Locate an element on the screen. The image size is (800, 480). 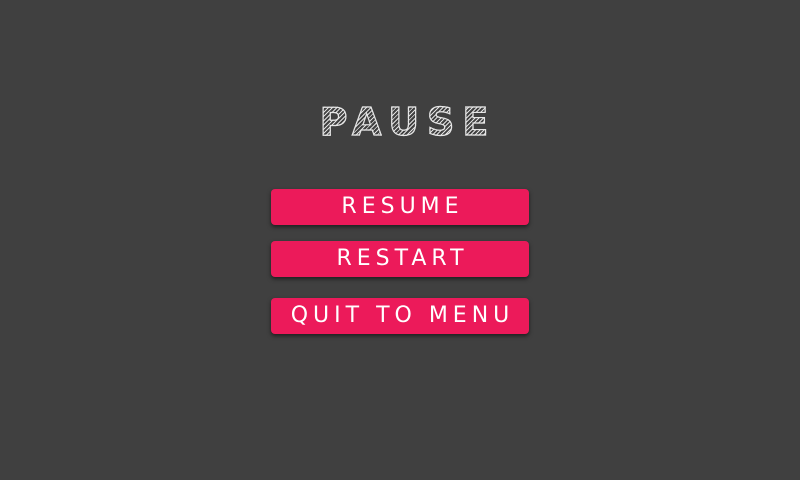
quit-to-menu-button-label: QUIT TO MENU is located at coordinates (402, 315).